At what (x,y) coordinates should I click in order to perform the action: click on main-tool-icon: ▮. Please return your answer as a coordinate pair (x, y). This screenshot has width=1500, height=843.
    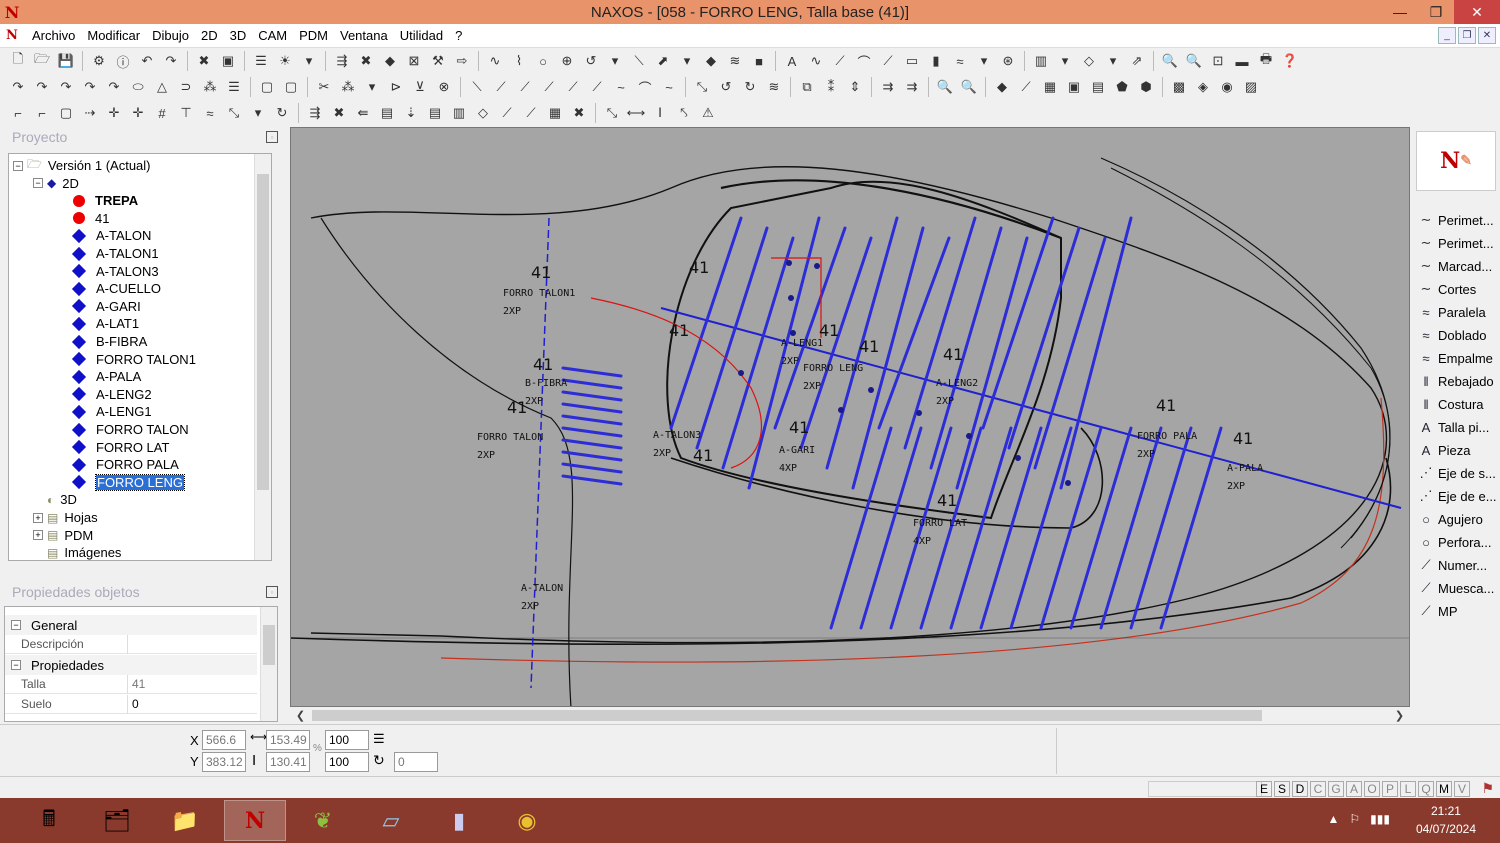
    Looking at the image, I should click on (936, 61).